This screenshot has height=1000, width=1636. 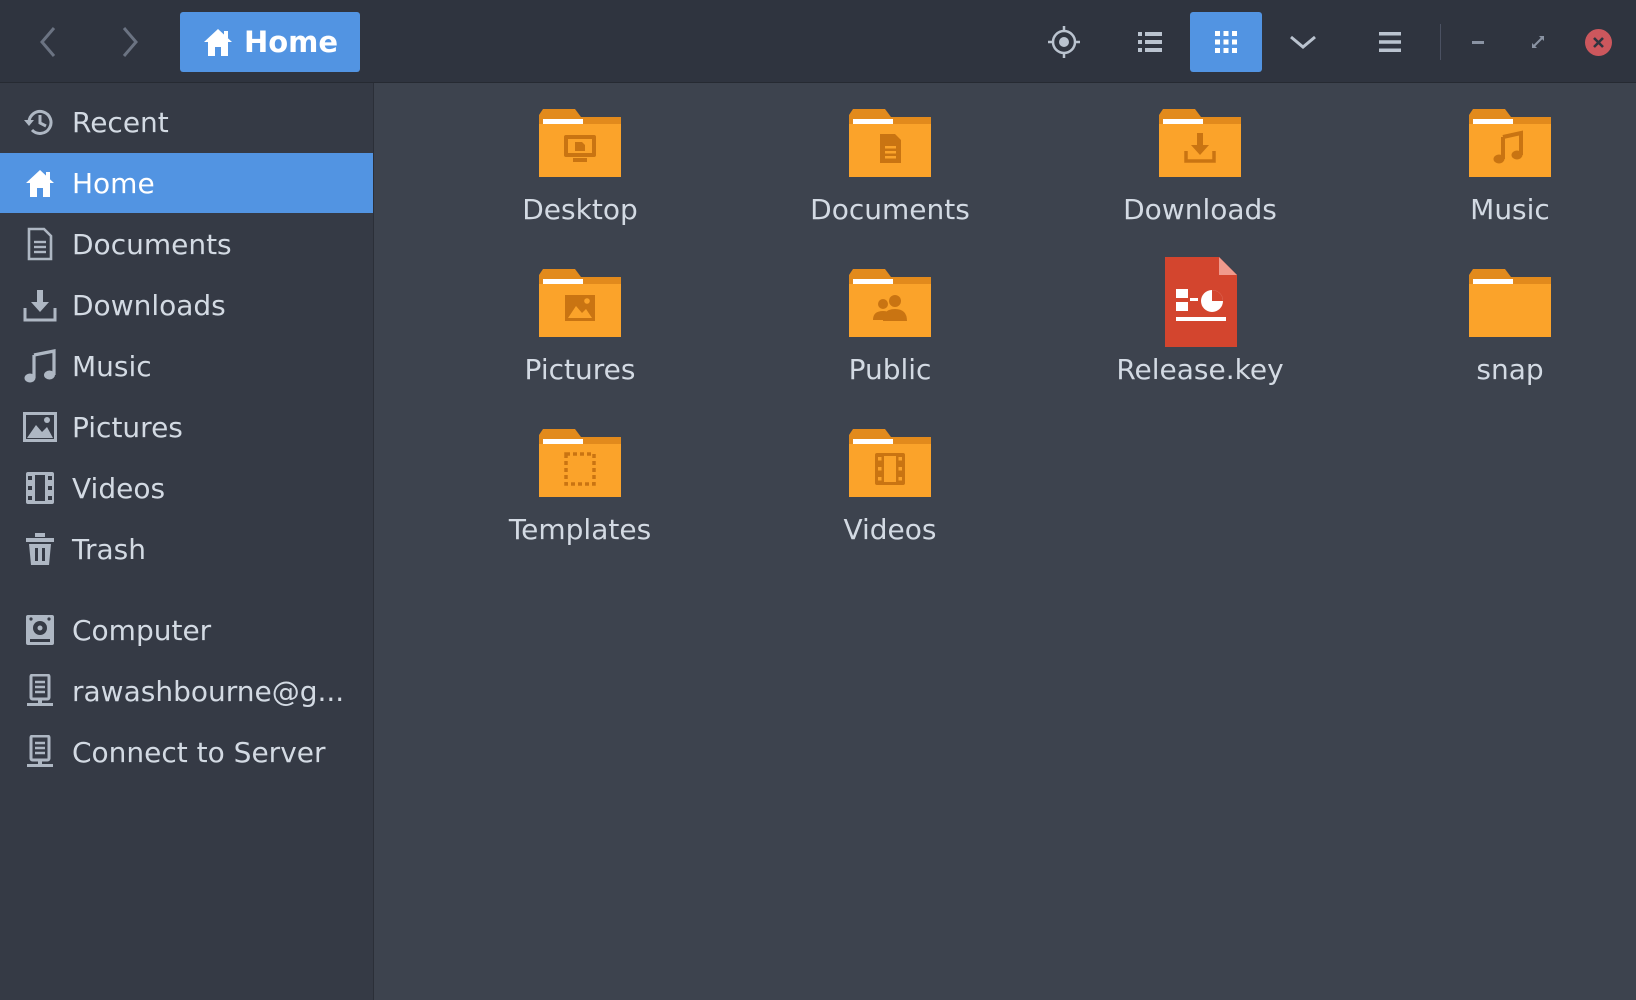 What do you see at coordinates (1510, 303) in the screenshot?
I see `folder-icon` at bounding box center [1510, 303].